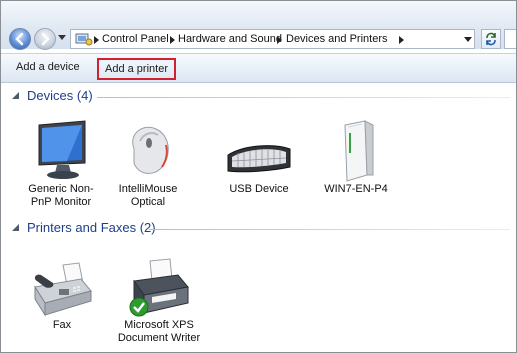 This screenshot has width=517, height=353. I want to click on printer-icon, so click(159, 287).